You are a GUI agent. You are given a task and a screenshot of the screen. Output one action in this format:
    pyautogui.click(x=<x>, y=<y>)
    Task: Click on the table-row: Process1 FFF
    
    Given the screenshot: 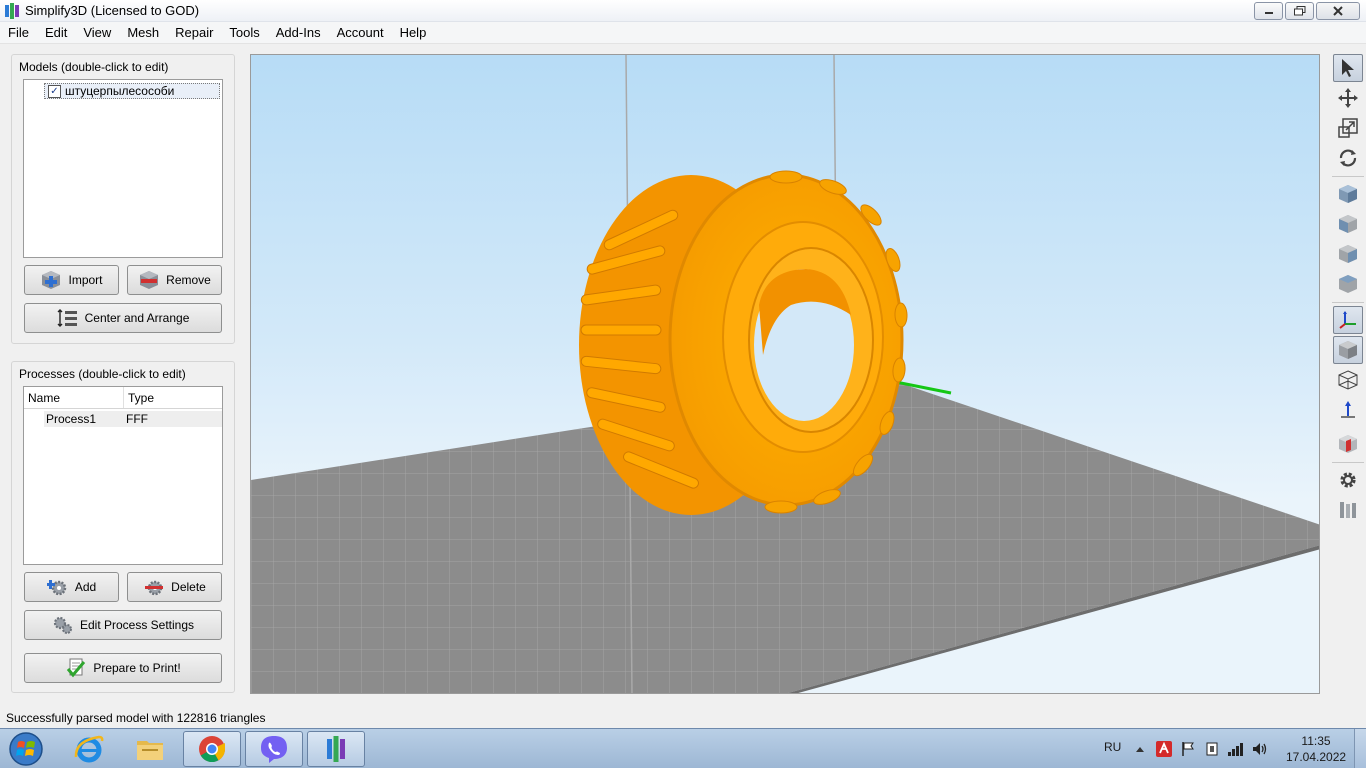 What is the action you would take?
    pyautogui.click(x=133, y=419)
    